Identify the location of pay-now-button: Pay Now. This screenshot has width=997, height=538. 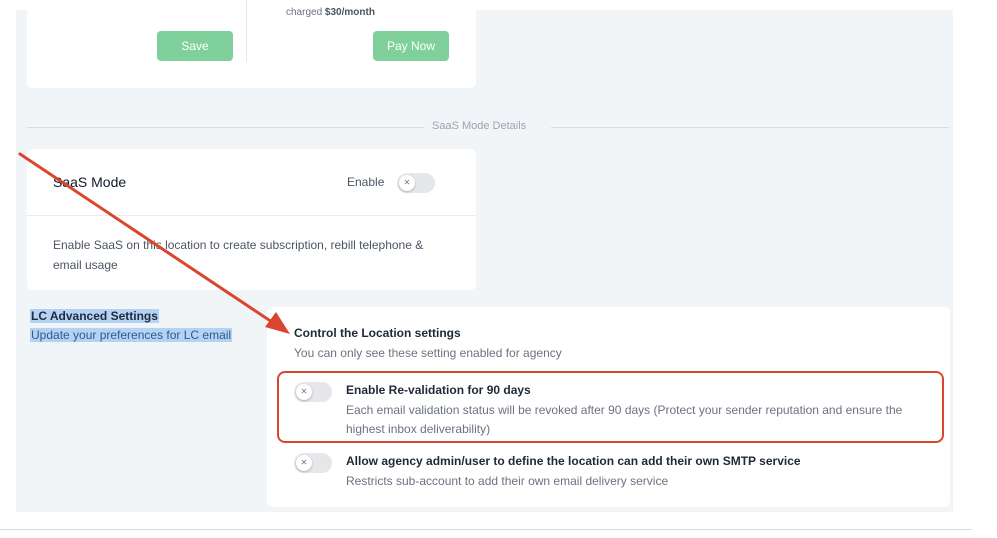
(411, 46).